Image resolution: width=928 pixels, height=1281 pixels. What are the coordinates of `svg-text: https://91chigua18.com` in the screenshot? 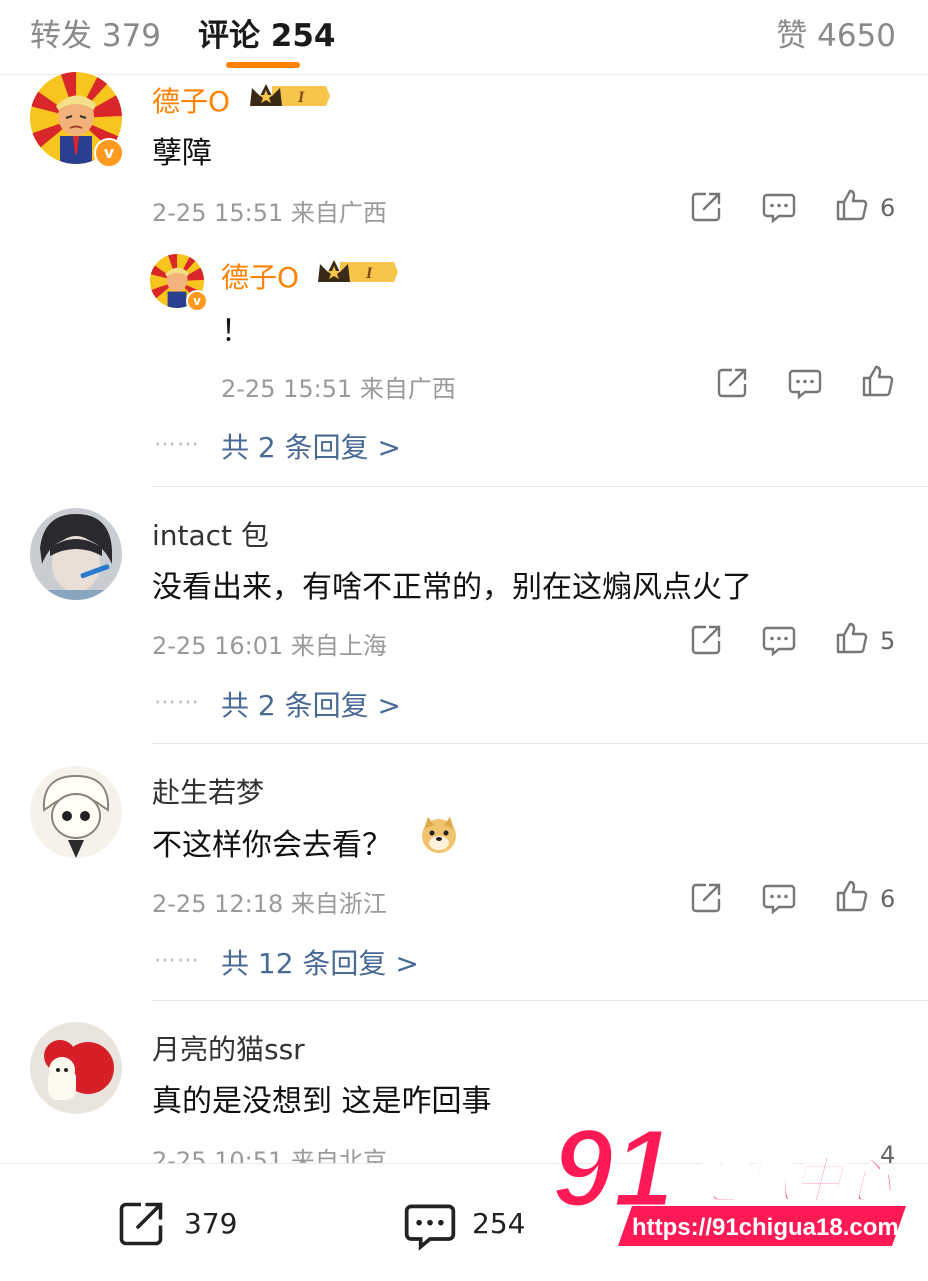 It's located at (765, 1227).